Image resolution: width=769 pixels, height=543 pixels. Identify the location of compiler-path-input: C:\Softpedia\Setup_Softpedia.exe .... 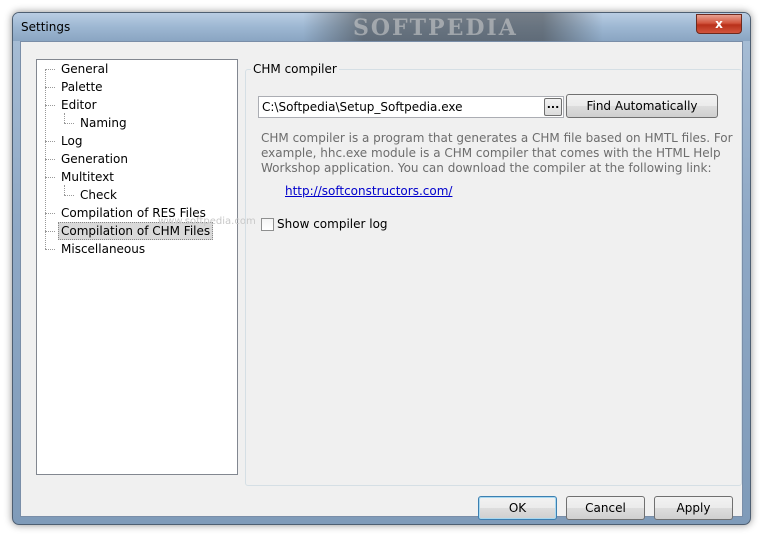
(411, 107).